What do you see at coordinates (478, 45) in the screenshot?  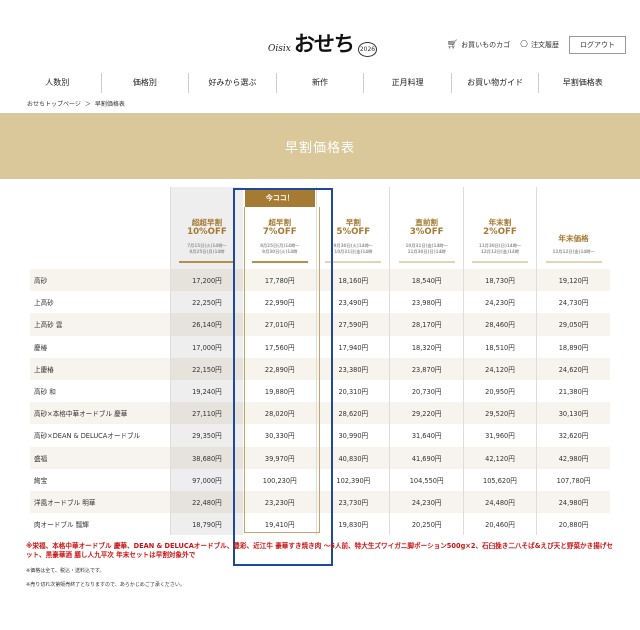 I see `cart-link: 🛒︎ お買いものカゴ` at bounding box center [478, 45].